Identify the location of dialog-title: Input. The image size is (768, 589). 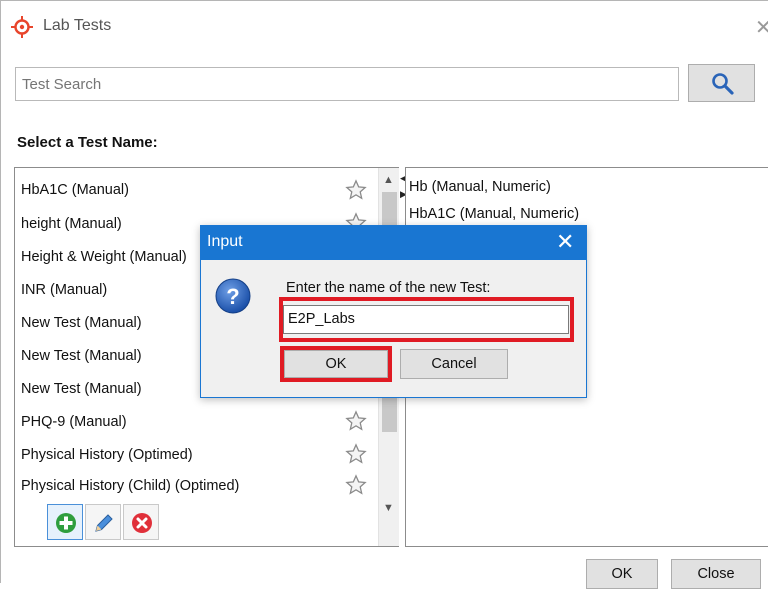
(225, 241).